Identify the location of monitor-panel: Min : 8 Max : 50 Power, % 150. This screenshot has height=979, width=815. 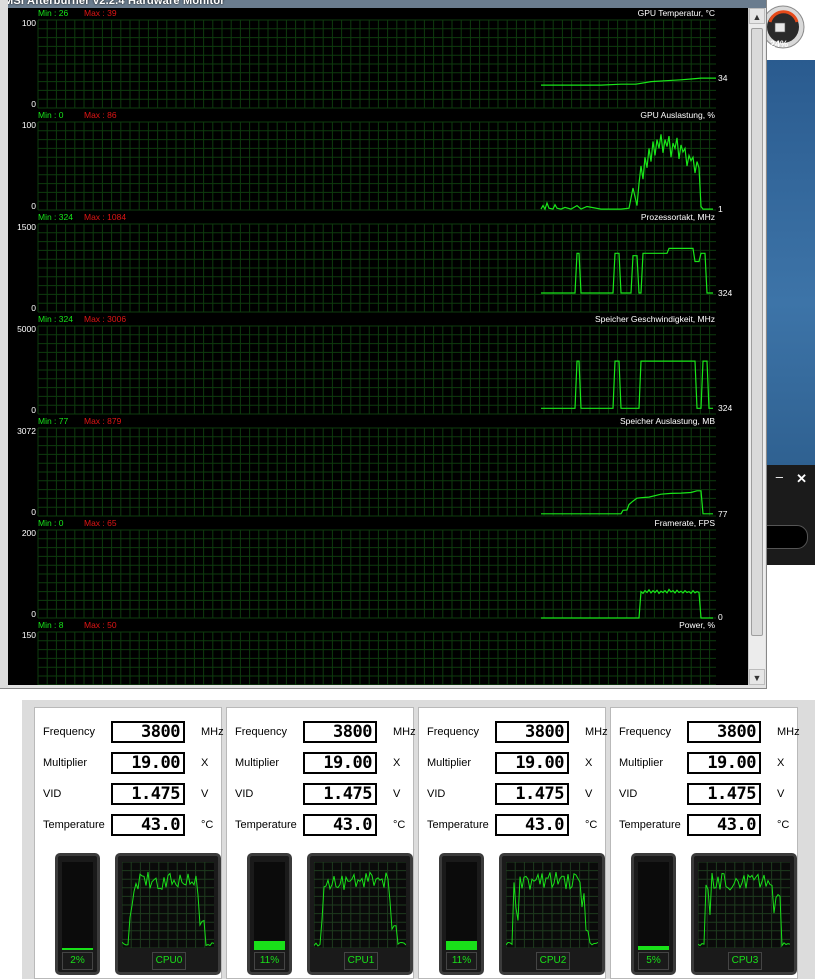
(378, 652).